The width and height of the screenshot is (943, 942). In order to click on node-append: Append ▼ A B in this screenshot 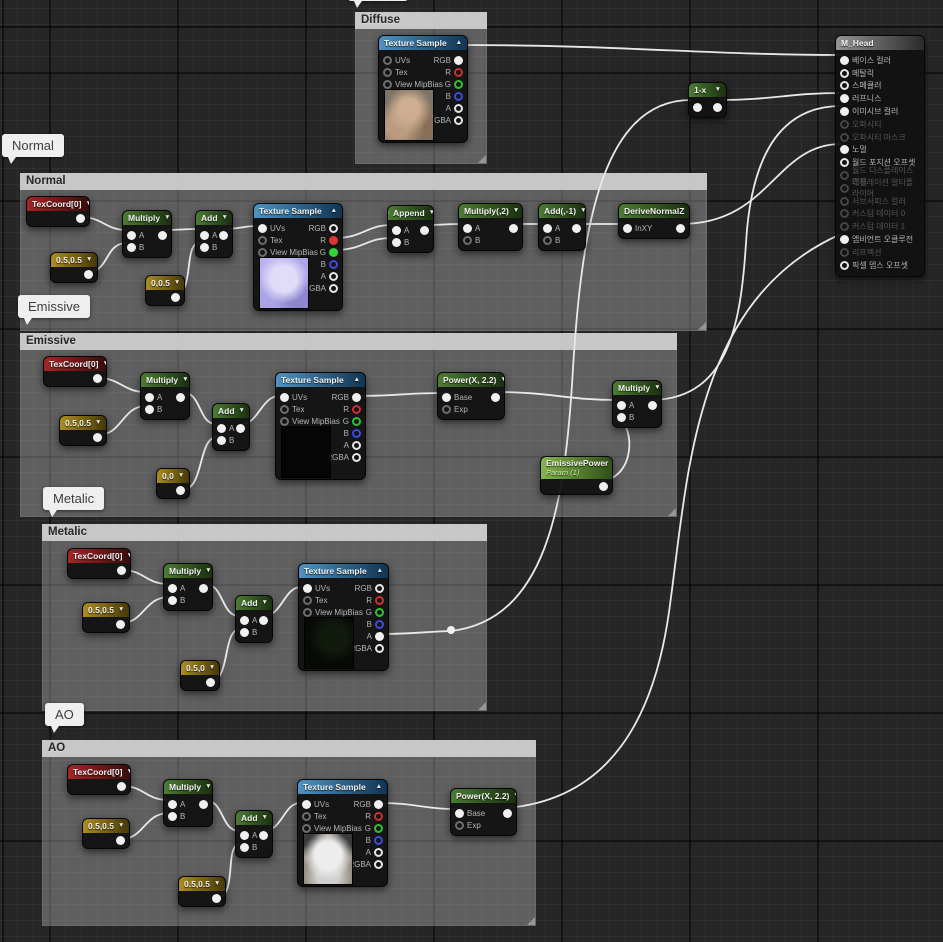, I will do `click(410, 229)`.